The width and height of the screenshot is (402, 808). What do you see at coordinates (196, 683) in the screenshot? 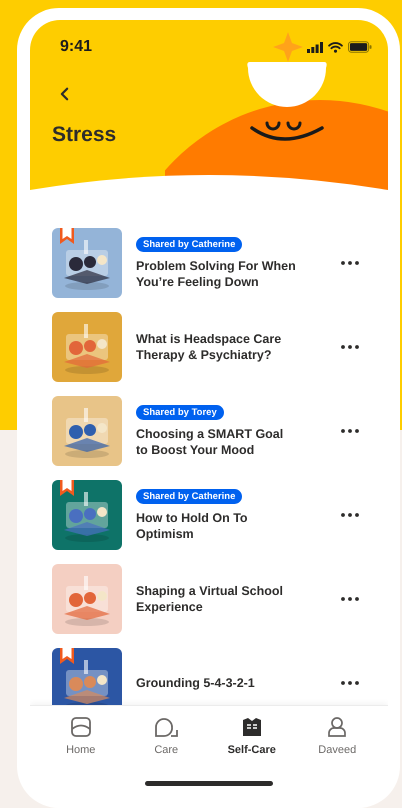
I see `item-title: Grounding 5-4-3-2-1` at bounding box center [196, 683].